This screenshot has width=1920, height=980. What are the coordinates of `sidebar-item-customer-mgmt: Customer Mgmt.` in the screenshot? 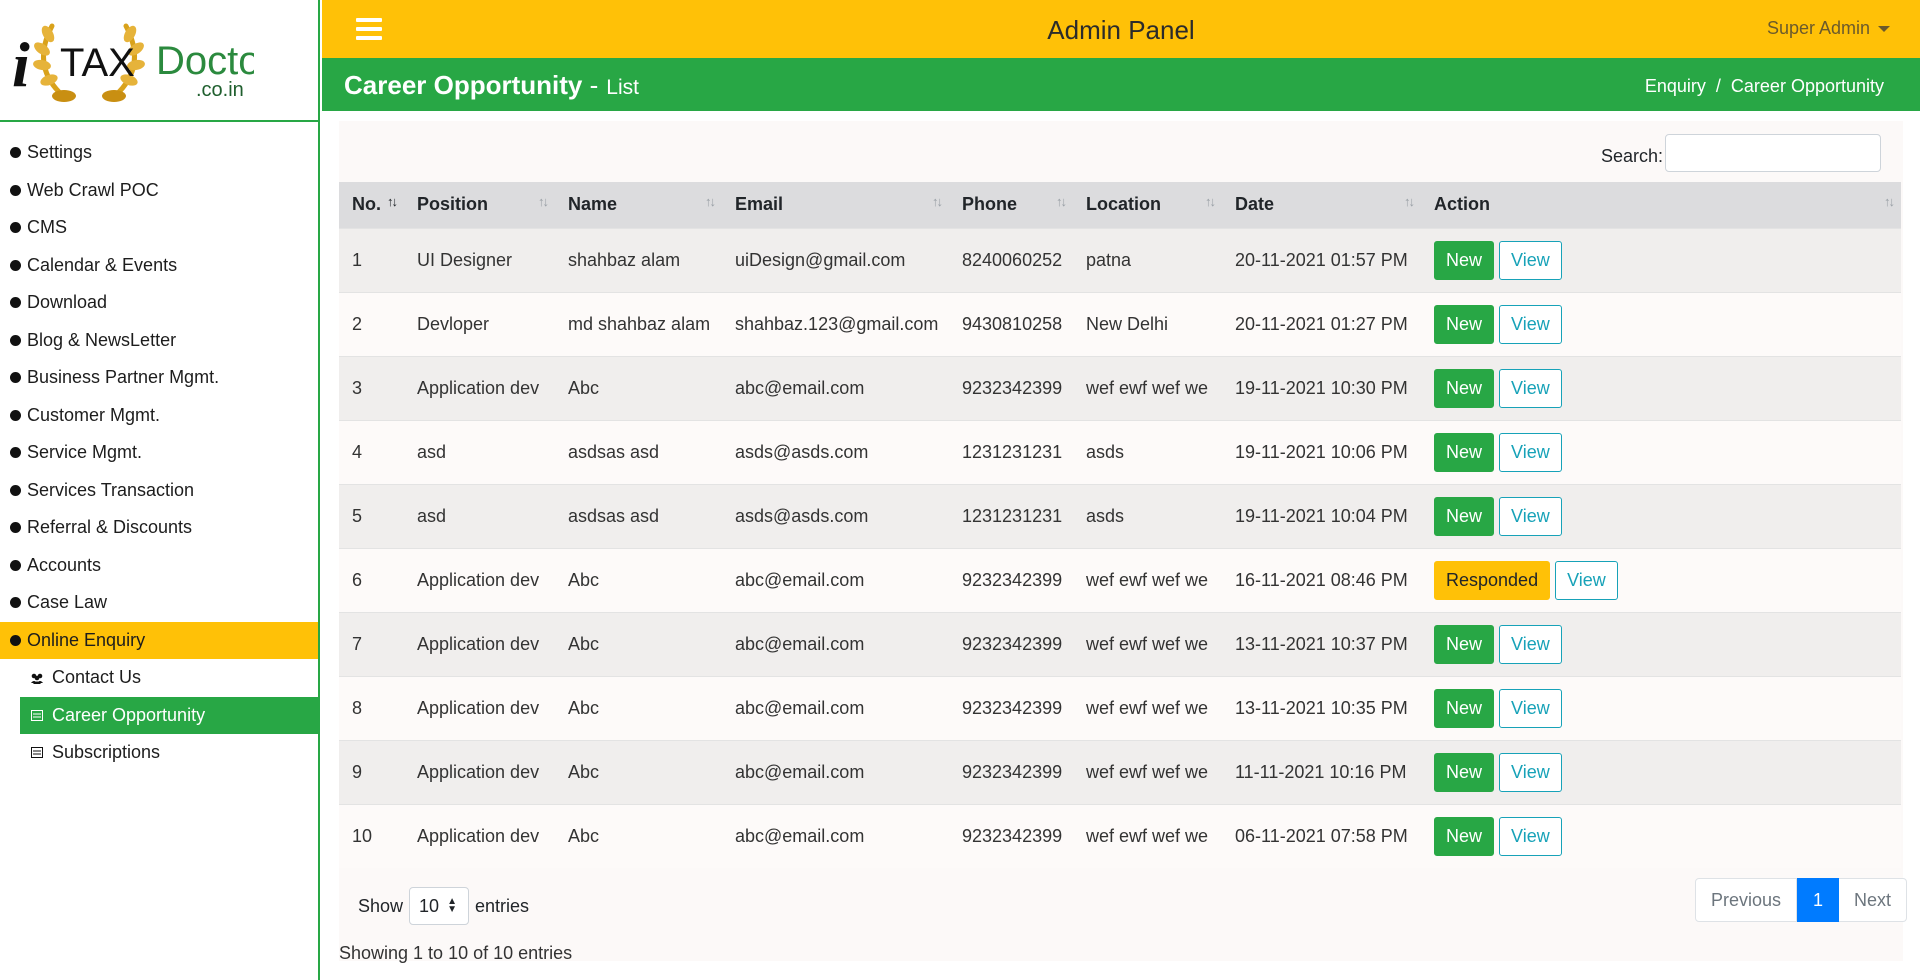 It's located at (159, 416).